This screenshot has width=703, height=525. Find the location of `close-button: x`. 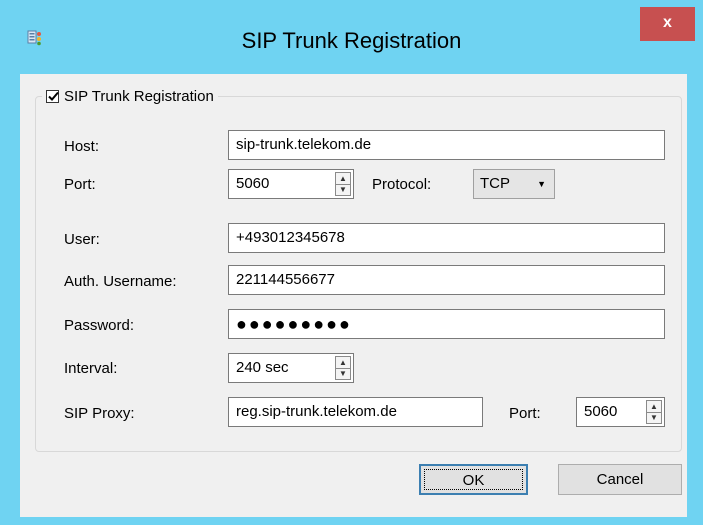

close-button: x is located at coordinates (667, 24).